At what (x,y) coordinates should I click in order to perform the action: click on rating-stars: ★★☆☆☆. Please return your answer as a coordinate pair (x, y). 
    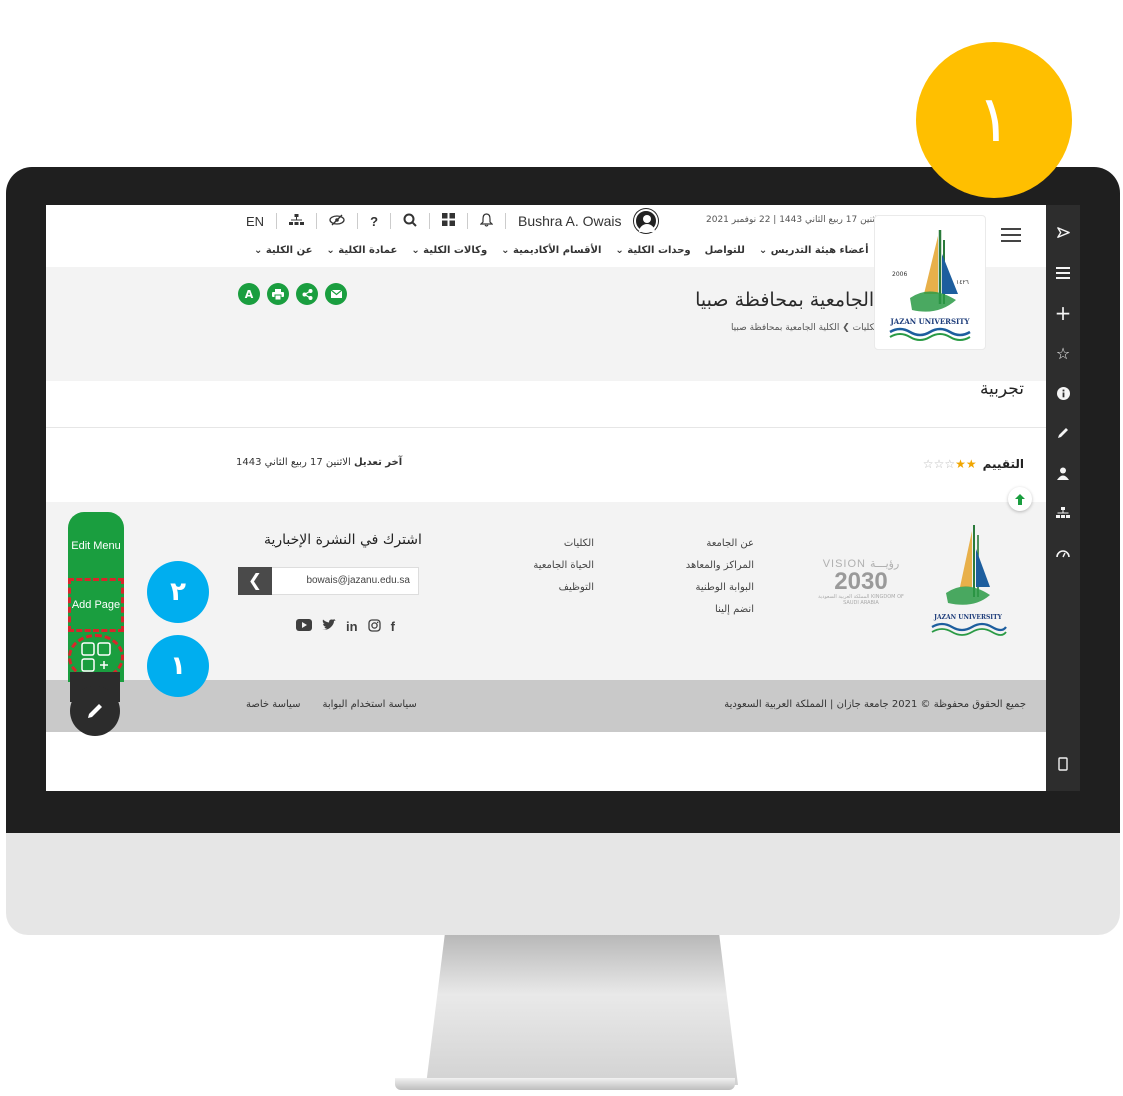
    Looking at the image, I should click on (950, 464).